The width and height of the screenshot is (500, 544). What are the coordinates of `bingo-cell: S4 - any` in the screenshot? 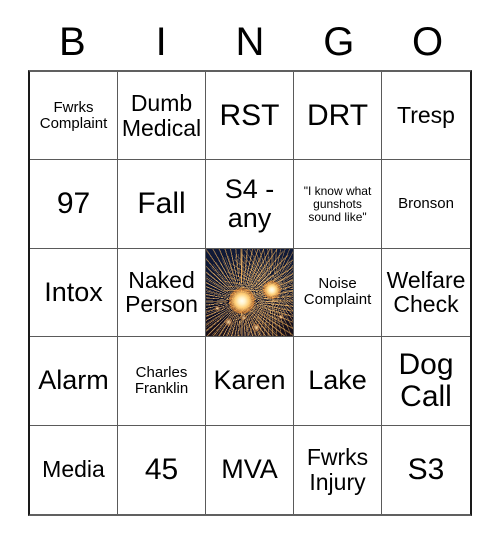 It's located at (250, 204).